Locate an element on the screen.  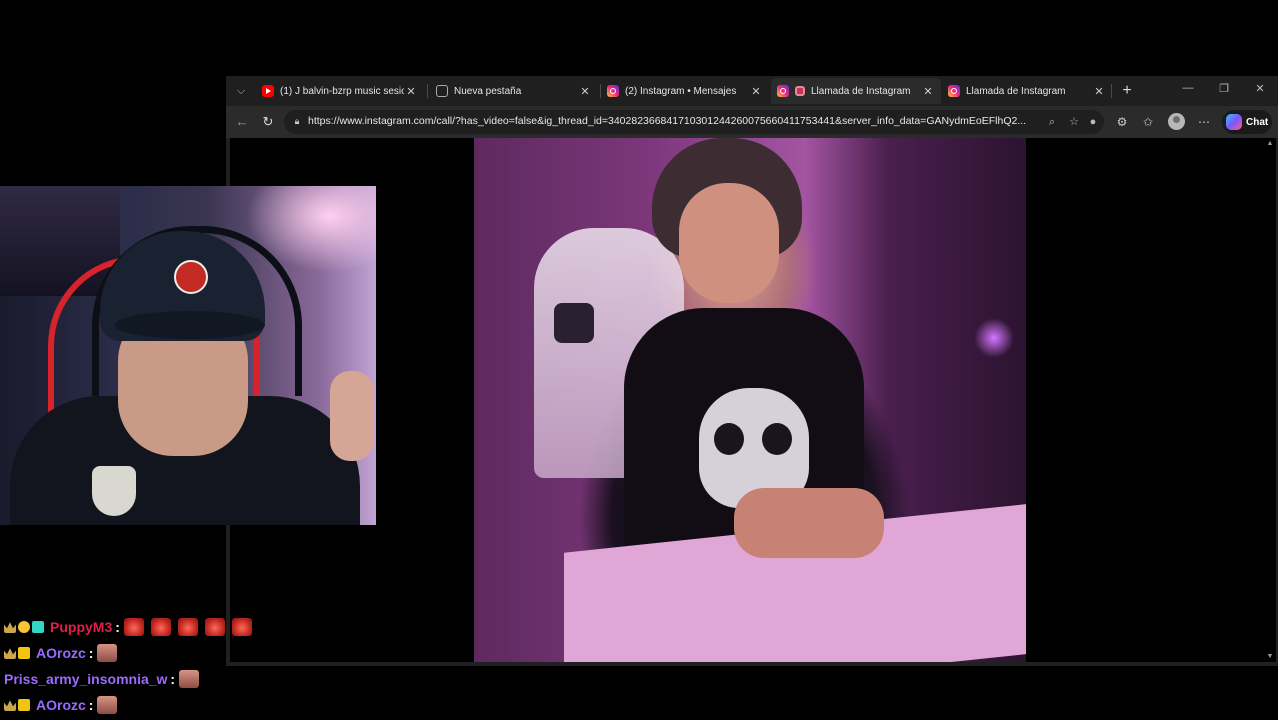
page-icon is located at coordinates (442, 91).